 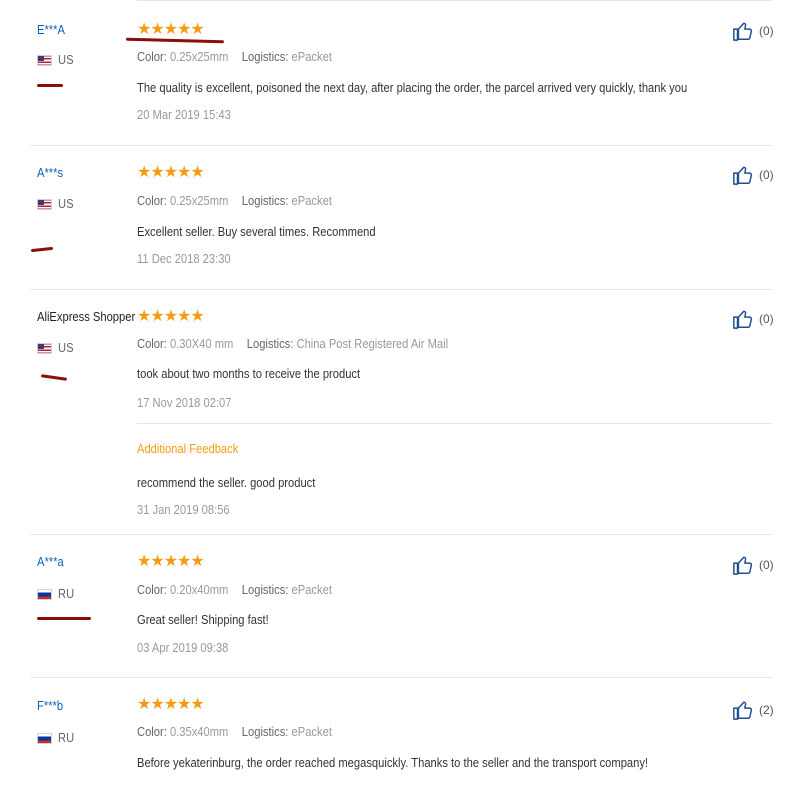 What do you see at coordinates (199, 589) in the screenshot?
I see `color-value: 0.20x40mm` at bounding box center [199, 589].